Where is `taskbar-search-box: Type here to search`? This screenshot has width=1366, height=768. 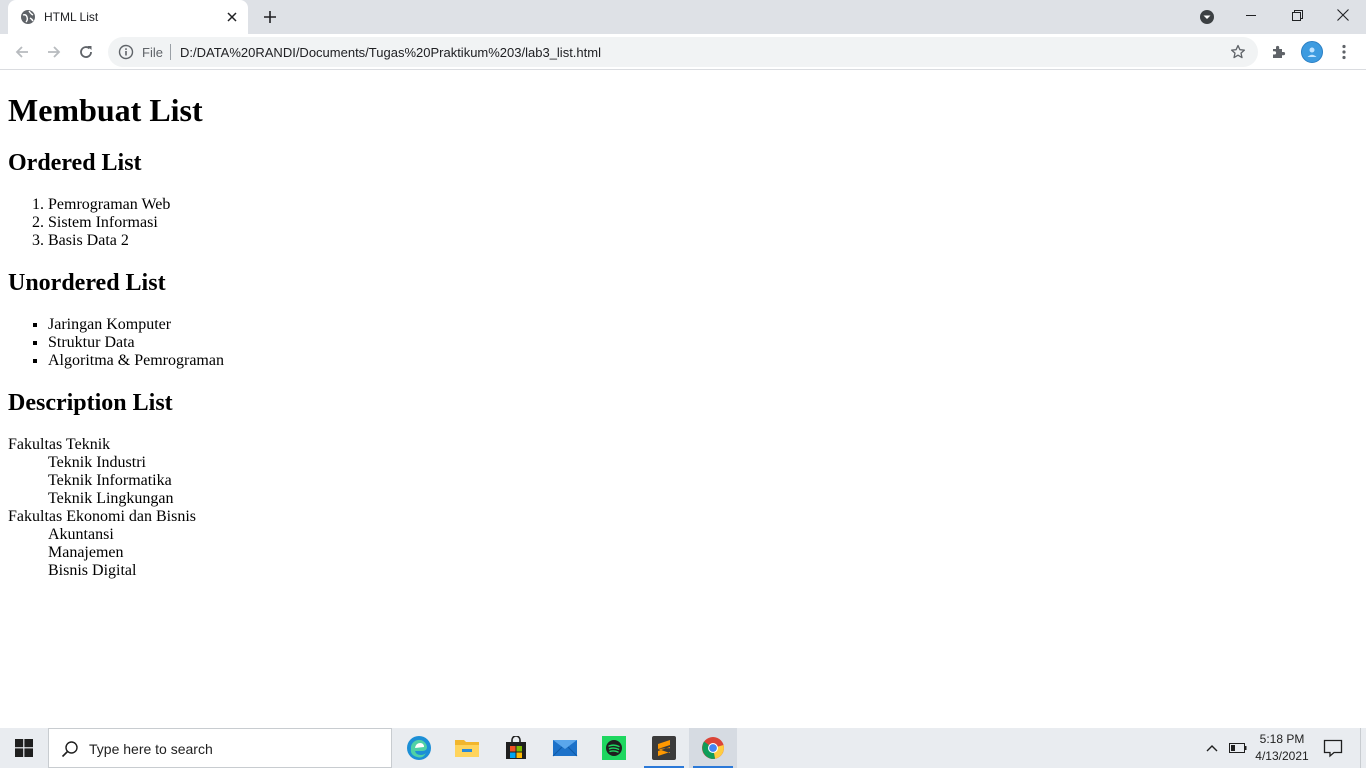 taskbar-search-box: Type here to search is located at coordinates (220, 748).